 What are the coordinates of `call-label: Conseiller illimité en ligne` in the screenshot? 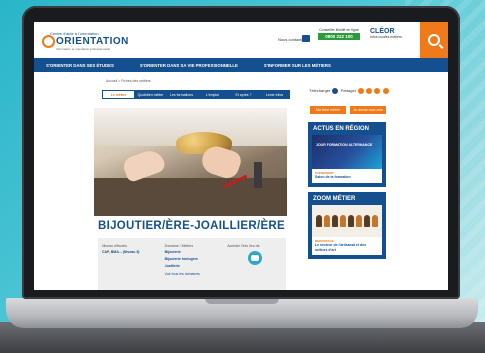 It's located at (339, 30).